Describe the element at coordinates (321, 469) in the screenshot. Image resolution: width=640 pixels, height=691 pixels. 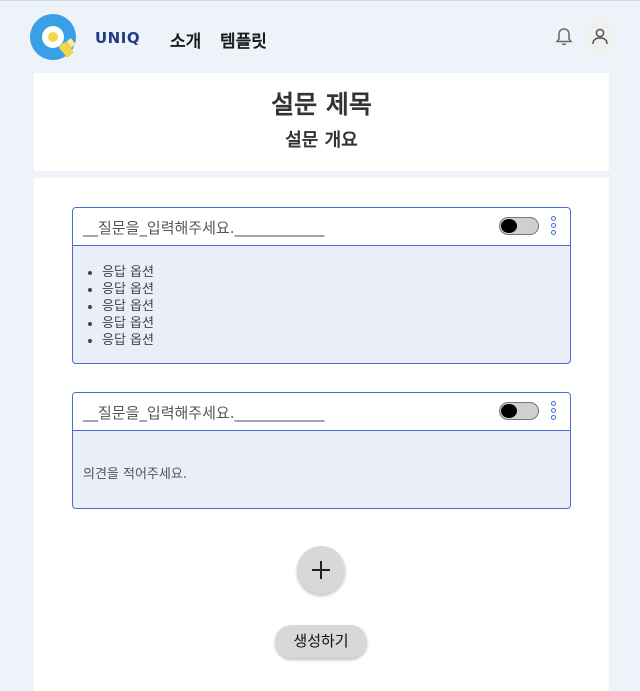
I see `answer-area: 의견을 적어주세요.` at that location.